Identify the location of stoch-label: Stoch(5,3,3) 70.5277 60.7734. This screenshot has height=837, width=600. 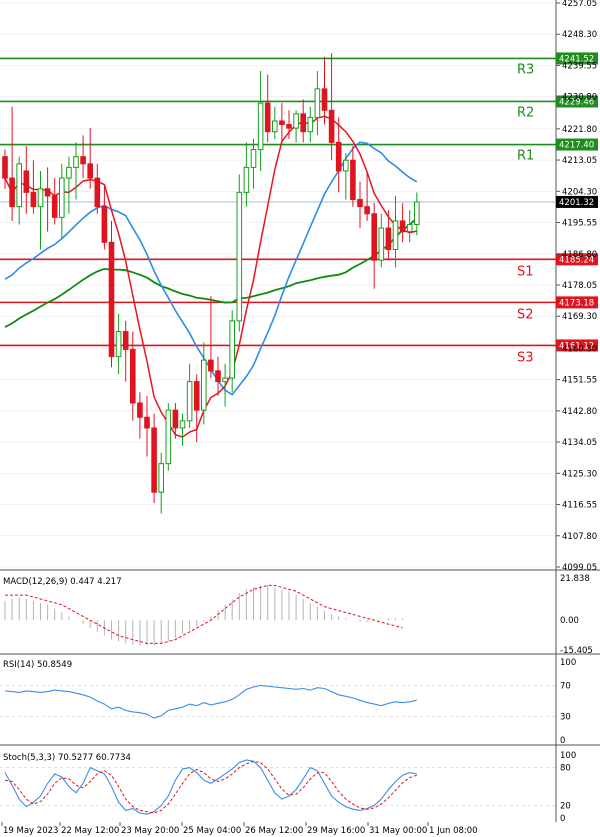
(67, 758).